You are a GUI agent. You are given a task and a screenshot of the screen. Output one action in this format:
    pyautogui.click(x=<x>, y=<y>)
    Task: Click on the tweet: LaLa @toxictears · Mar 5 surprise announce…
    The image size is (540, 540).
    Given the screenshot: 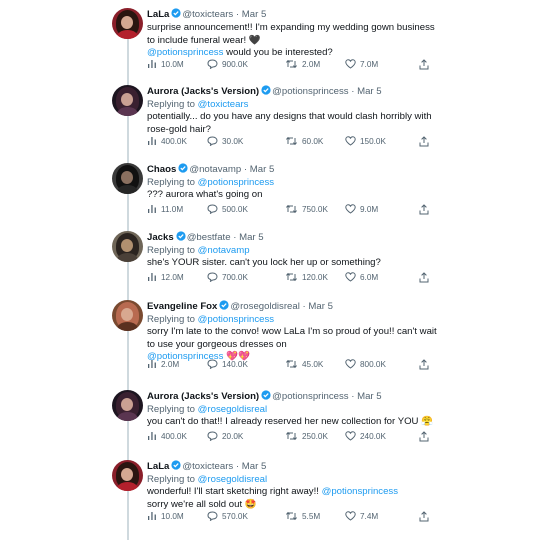 What is the action you would take?
    pyautogui.click(x=273, y=40)
    